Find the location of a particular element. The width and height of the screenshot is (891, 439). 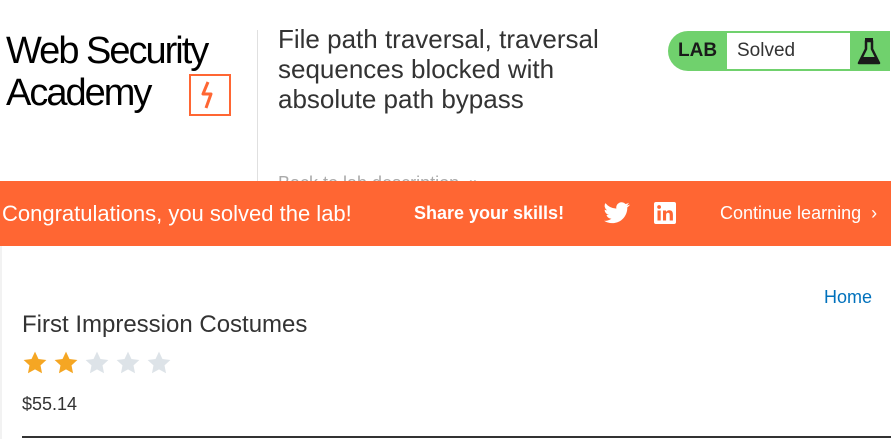

product-title: First Impression Costumes is located at coordinates (165, 324).